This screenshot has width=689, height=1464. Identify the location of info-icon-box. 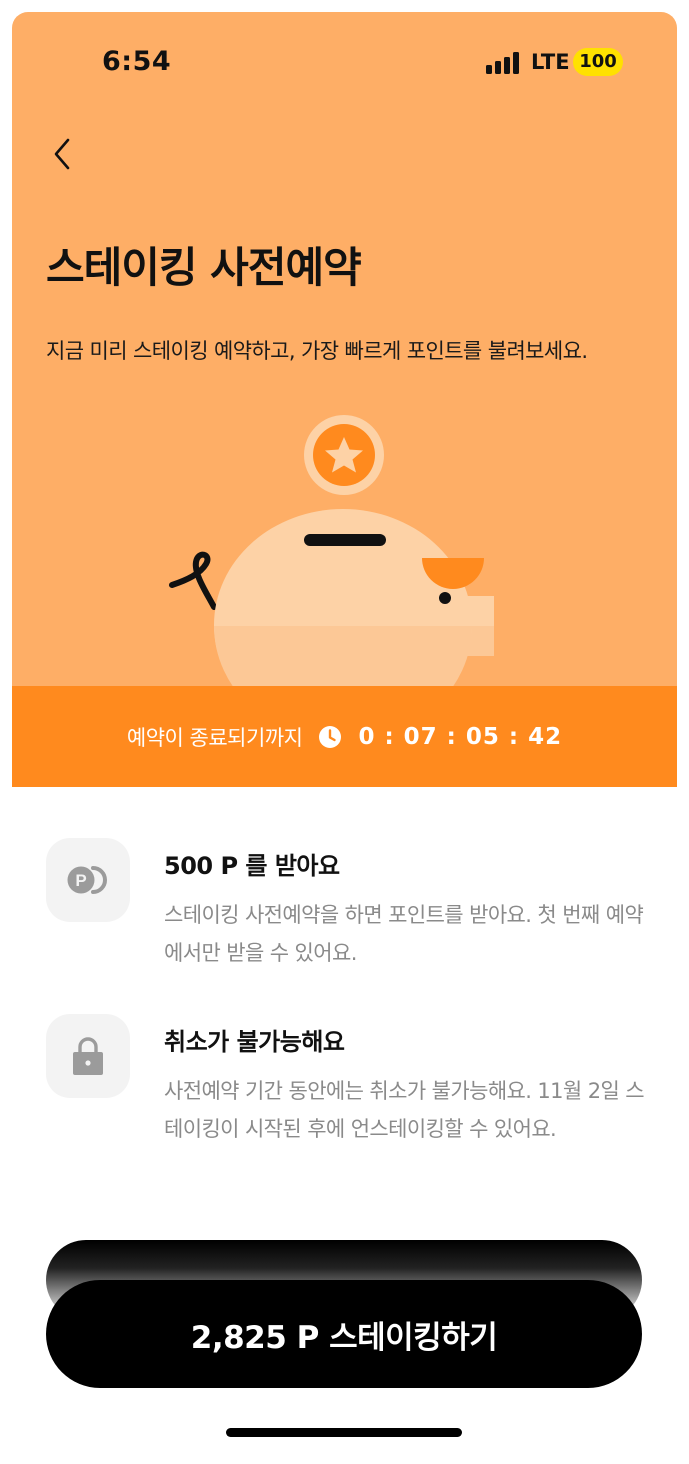
(88, 1056).